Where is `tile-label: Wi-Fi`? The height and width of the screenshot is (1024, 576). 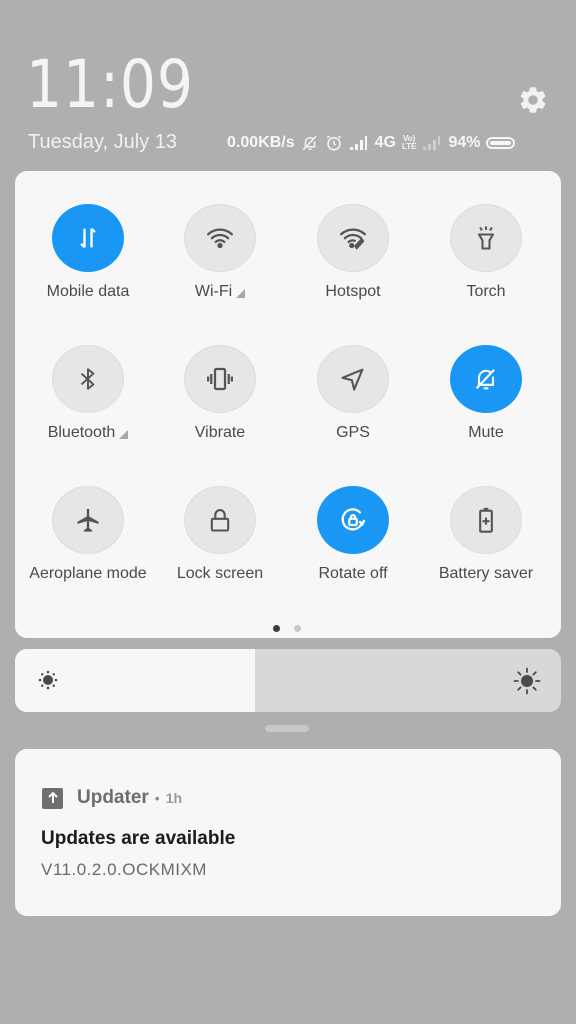 tile-label: Wi-Fi is located at coordinates (213, 291).